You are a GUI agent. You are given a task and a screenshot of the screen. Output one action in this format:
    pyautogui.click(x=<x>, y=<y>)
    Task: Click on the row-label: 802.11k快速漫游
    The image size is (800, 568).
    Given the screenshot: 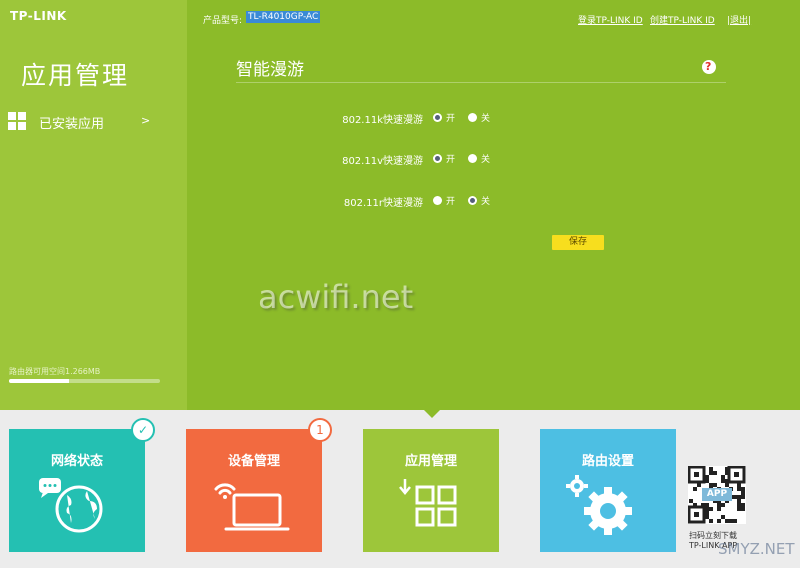 What is the action you would take?
    pyautogui.click(x=382, y=120)
    